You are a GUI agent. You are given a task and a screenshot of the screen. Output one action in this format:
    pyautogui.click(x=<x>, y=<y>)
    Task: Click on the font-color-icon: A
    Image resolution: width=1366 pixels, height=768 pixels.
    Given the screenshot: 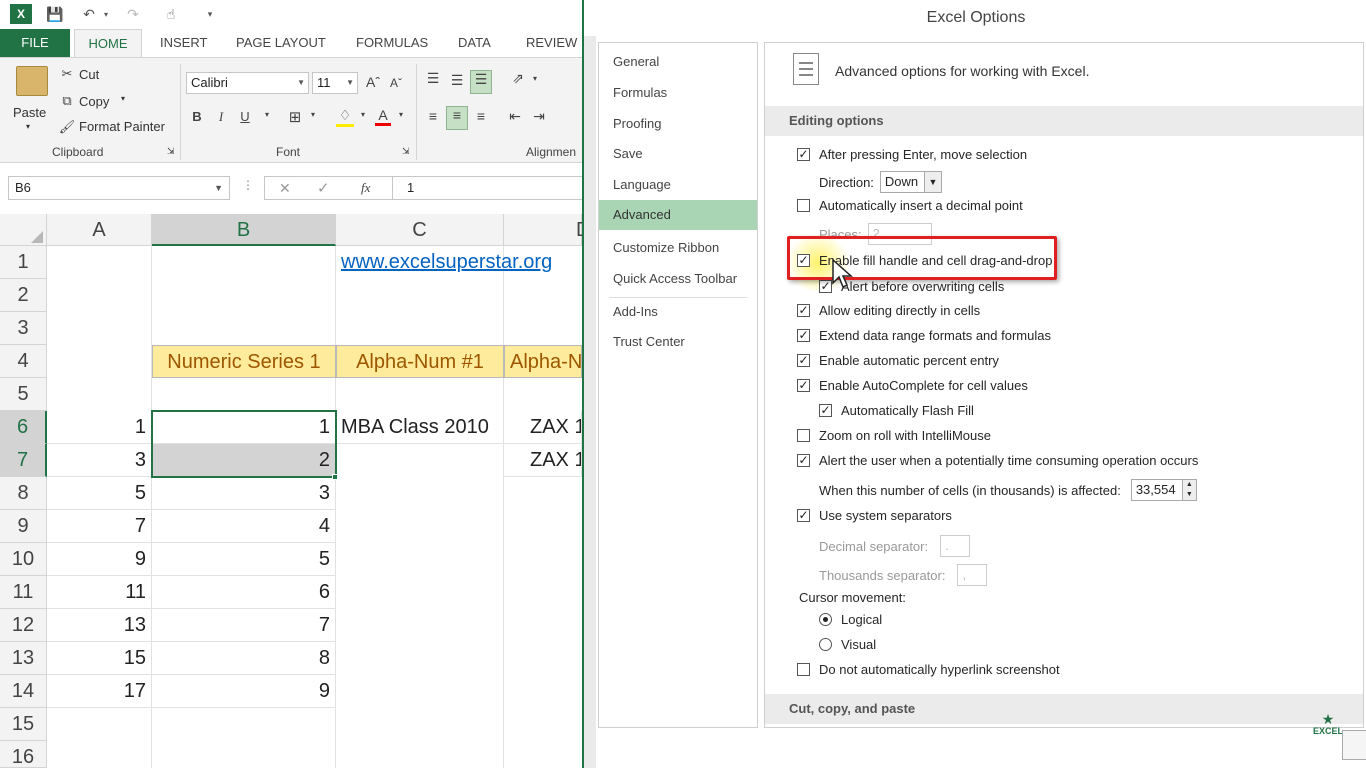 What is the action you would take?
    pyautogui.click(x=383, y=116)
    